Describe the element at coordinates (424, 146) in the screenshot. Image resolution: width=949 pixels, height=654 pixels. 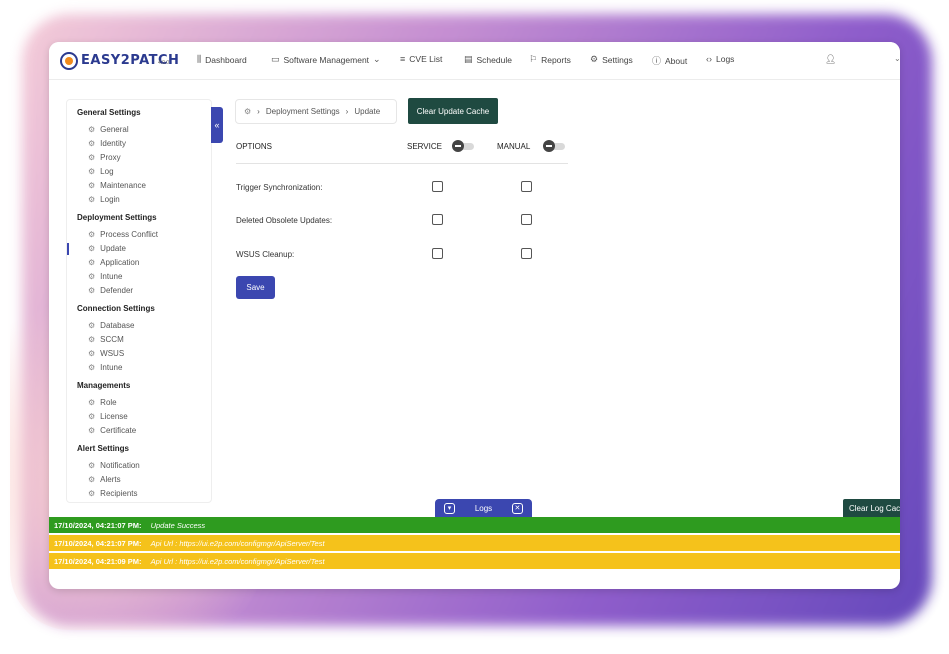
I see `service-header: SERVICE` at that location.